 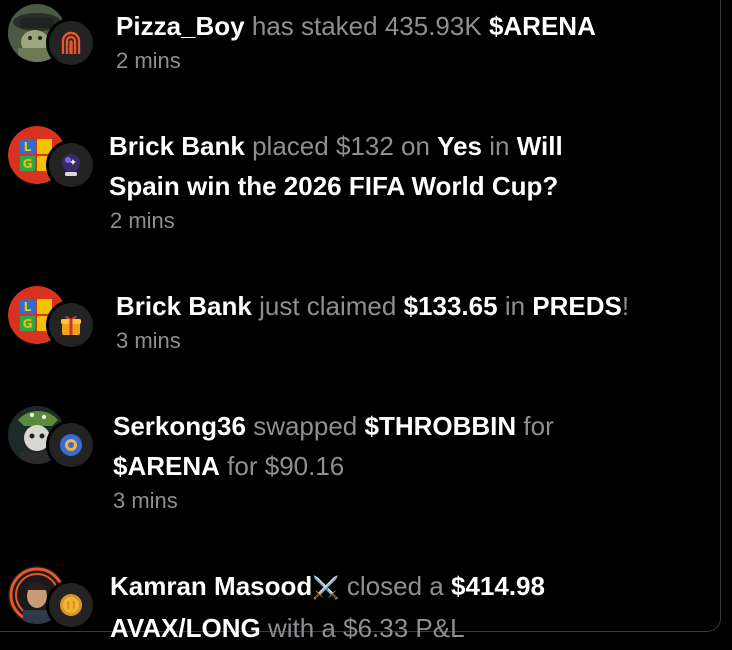 What do you see at coordinates (459, 146) in the screenshot?
I see `option-label: Yes` at bounding box center [459, 146].